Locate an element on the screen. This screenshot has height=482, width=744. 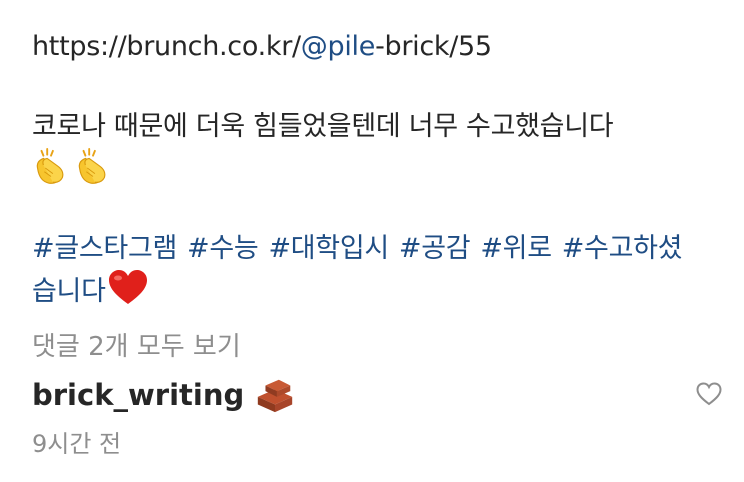
hashtag-line: #글스타그램 #수능 #대학입시 #공감 #위로 #수고하셨 is located at coordinates (377, 249).